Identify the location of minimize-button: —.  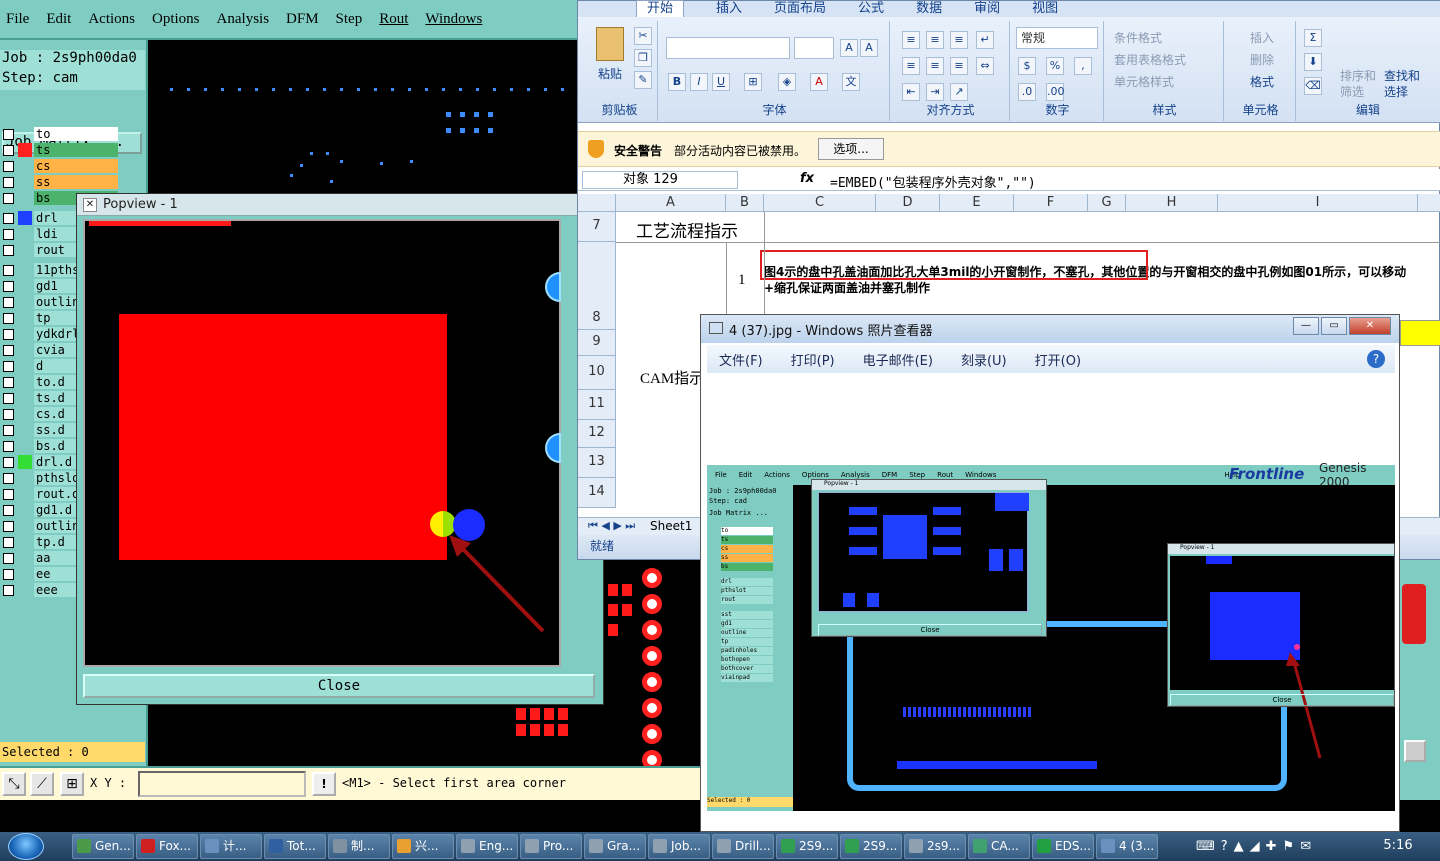
(1306, 326).